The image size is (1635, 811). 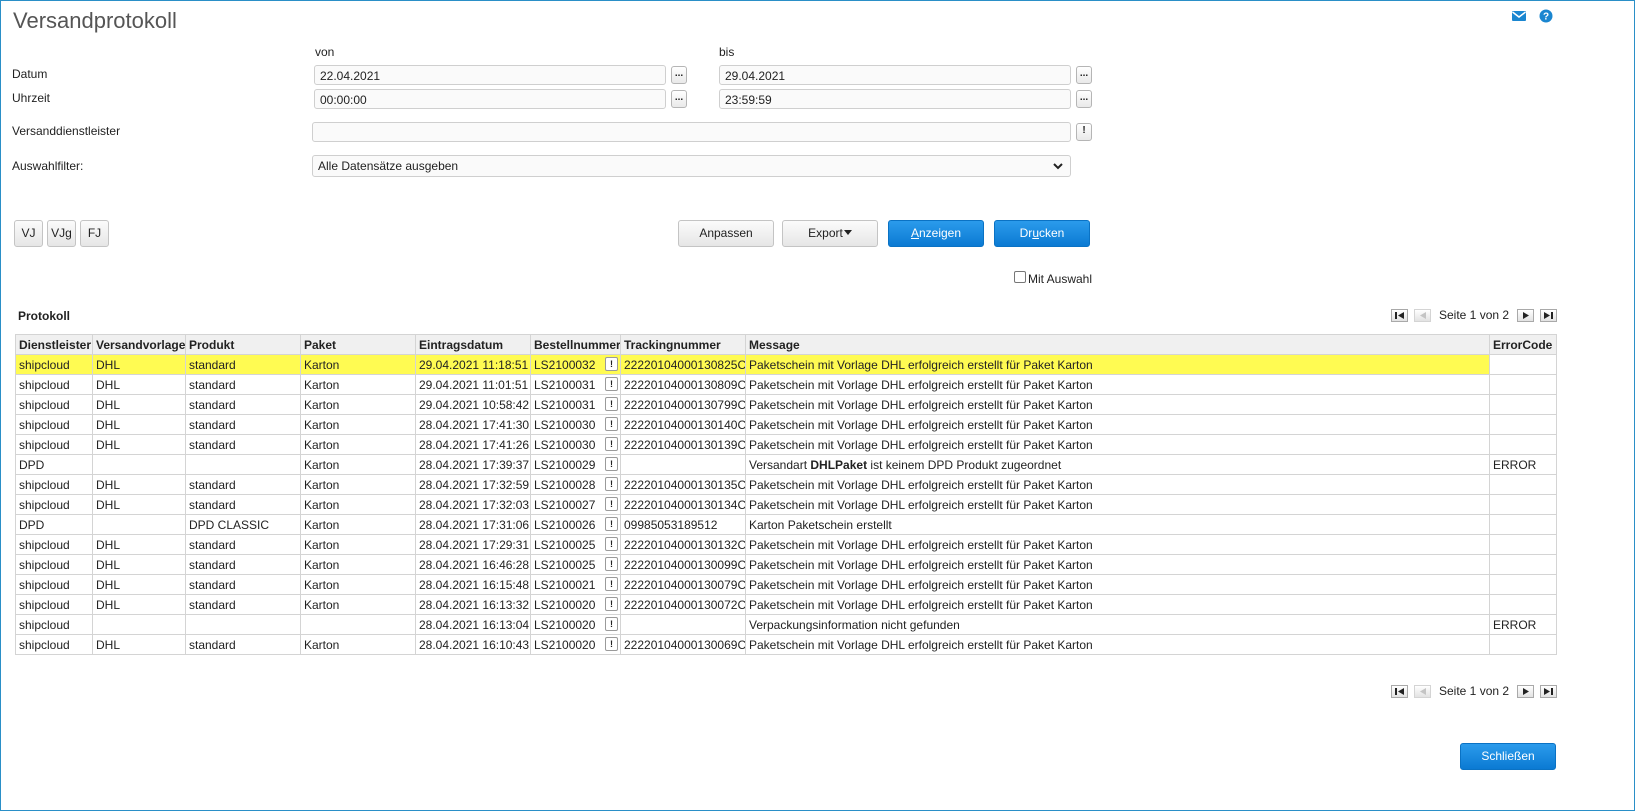 I want to click on cell-eintragsdatum: 28.04.2021 16:13:04, so click(x=473, y=624).